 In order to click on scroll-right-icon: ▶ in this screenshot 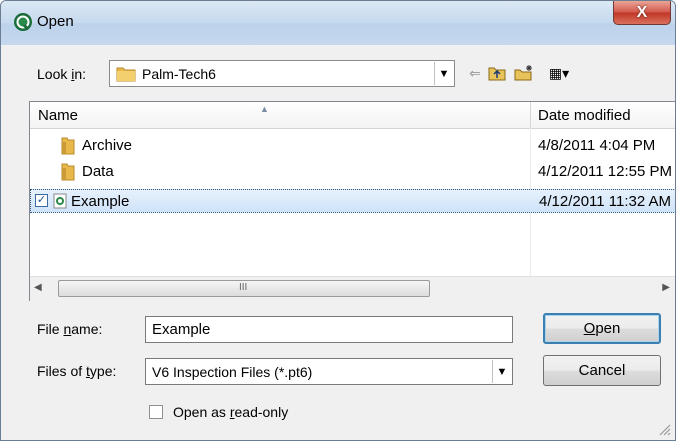, I will do `click(666, 287)`.